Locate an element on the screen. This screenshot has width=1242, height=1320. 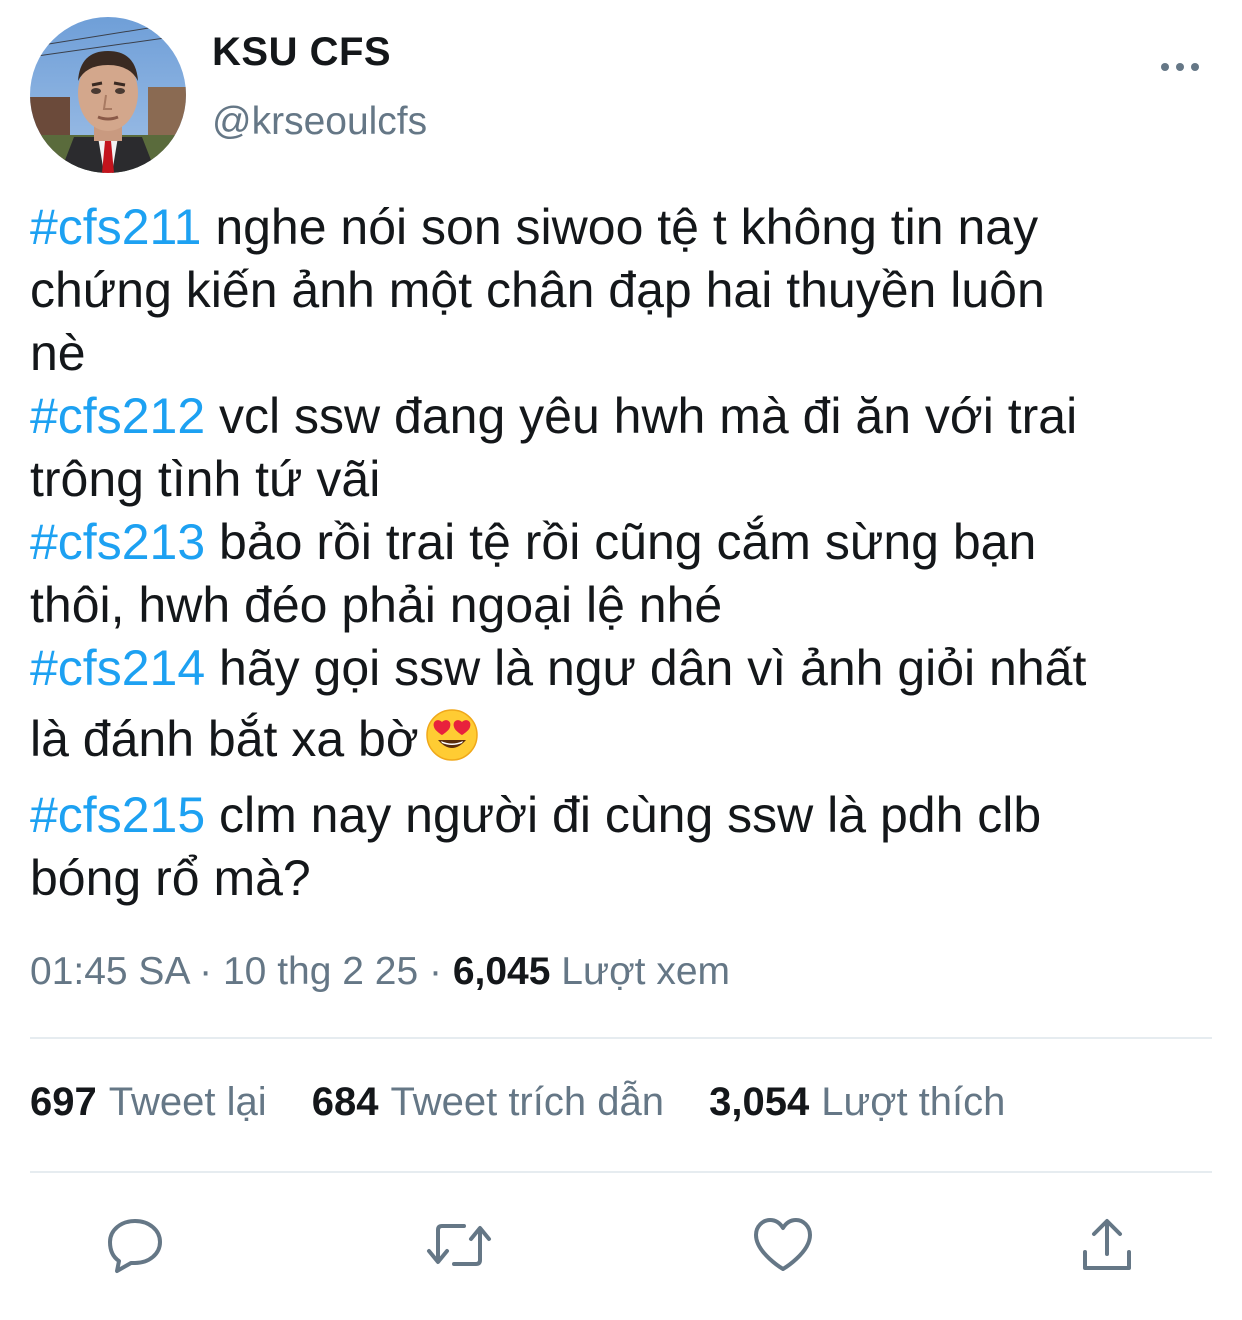
share-button is located at coordinates (1107, 1245).